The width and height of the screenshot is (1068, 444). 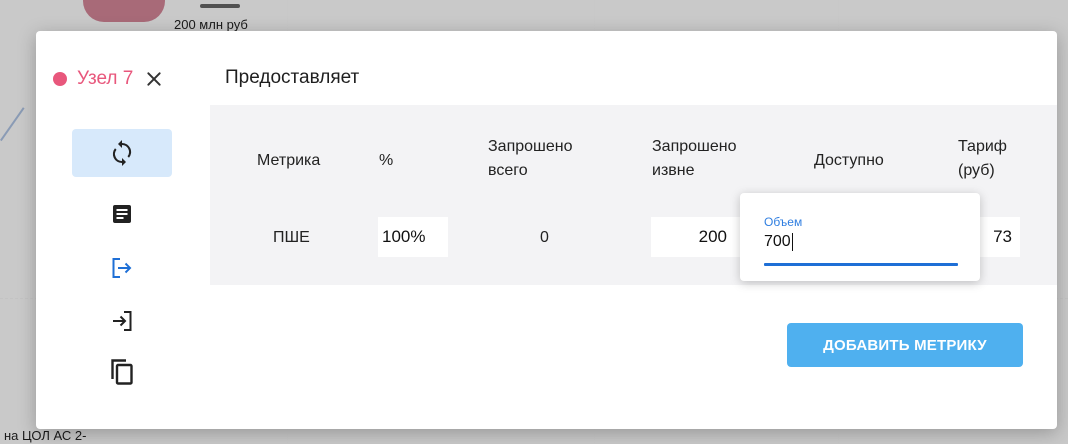 I want to click on import-button, so click(x=122, y=321).